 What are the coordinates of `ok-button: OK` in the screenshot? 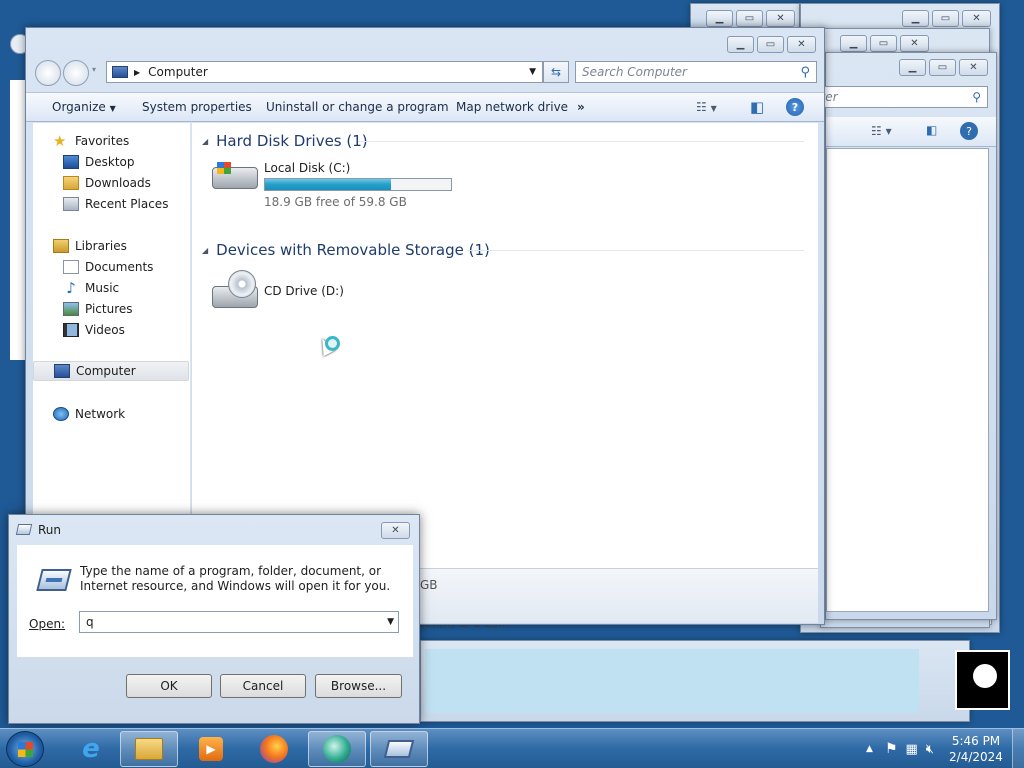 It's located at (169, 686).